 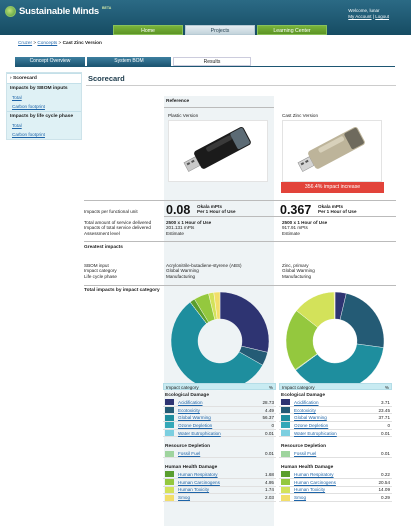 I want to click on chart-divider, so click(x=240, y=285).